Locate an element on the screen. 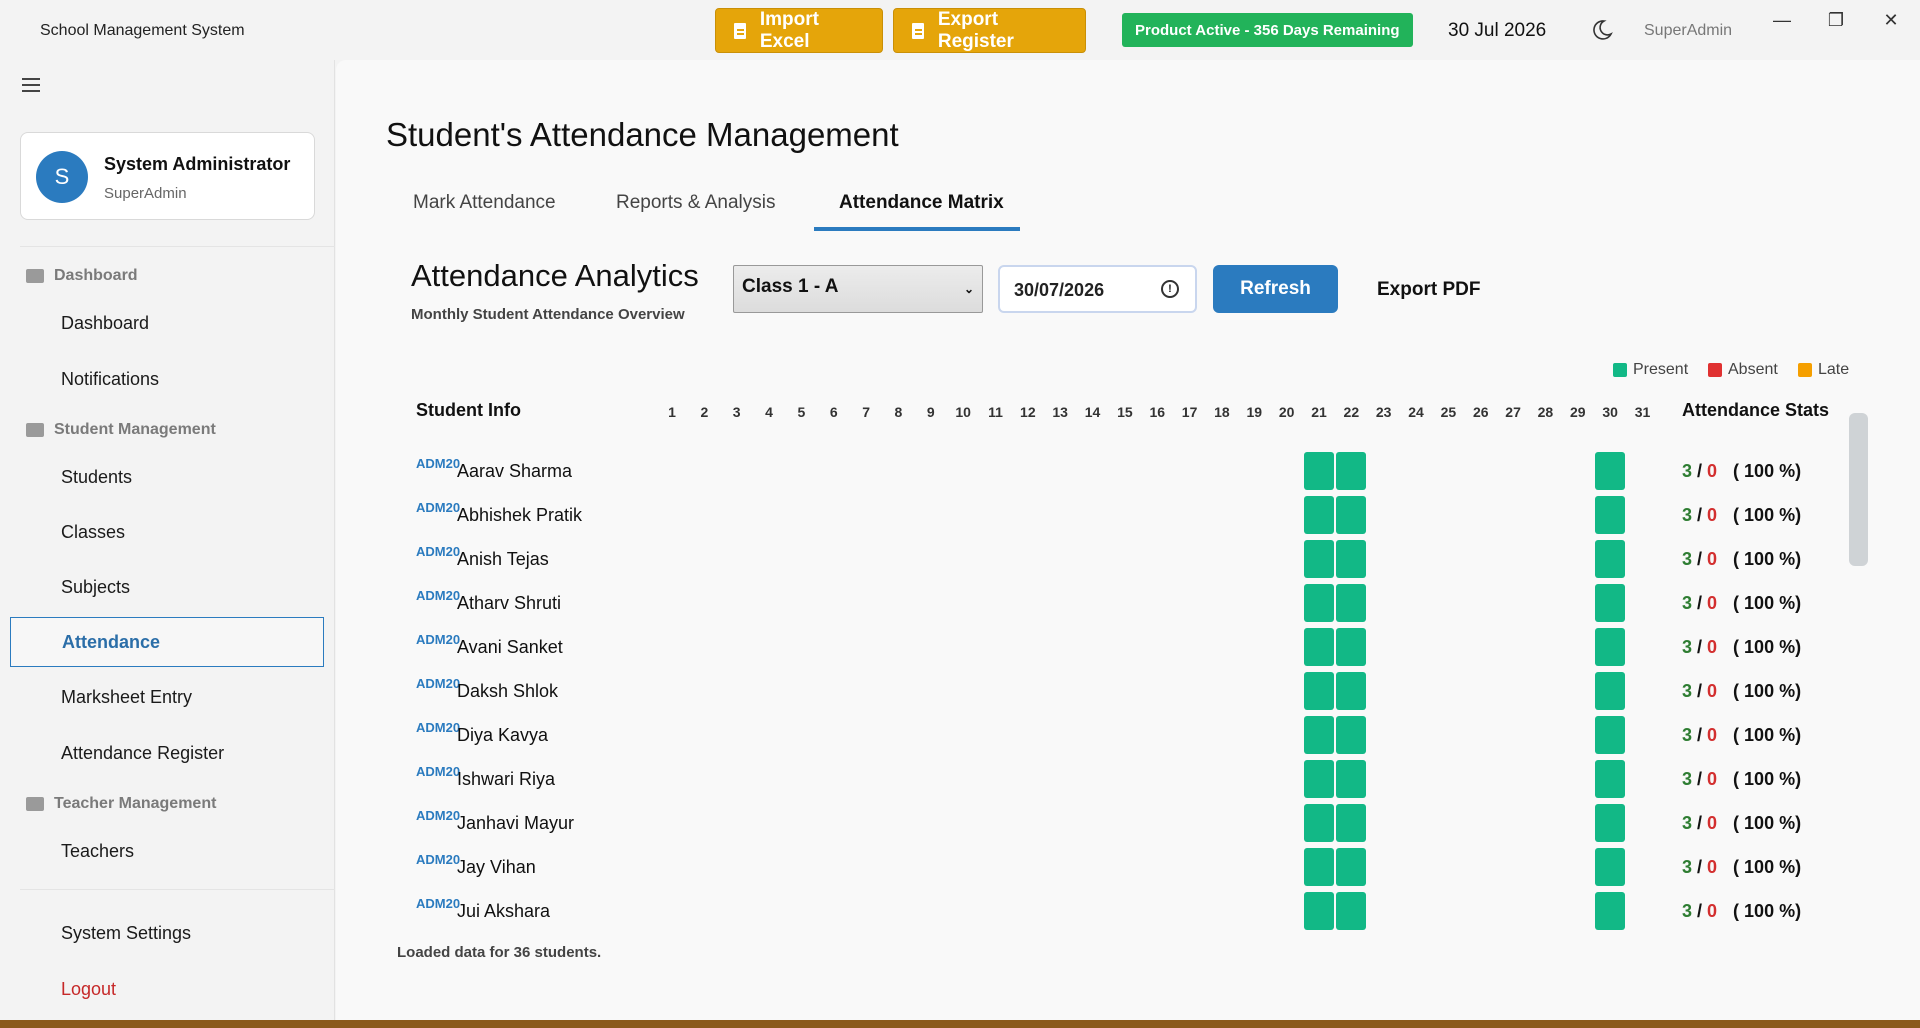 The height and width of the screenshot is (1028, 1920). minimize-button: — is located at coordinates (1782, 20).